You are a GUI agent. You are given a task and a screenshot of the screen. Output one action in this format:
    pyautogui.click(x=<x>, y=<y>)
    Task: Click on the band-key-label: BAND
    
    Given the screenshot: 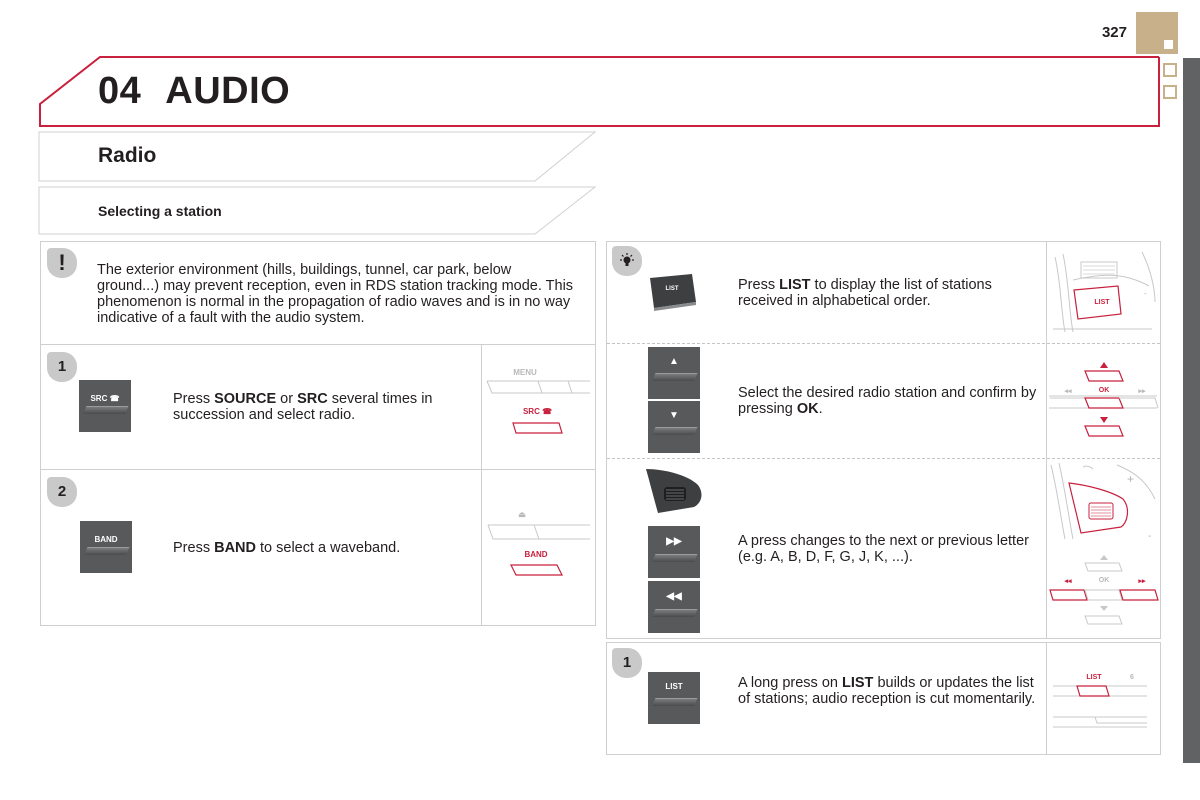 What is the action you would take?
    pyautogui.click(x=106, y=539)
    